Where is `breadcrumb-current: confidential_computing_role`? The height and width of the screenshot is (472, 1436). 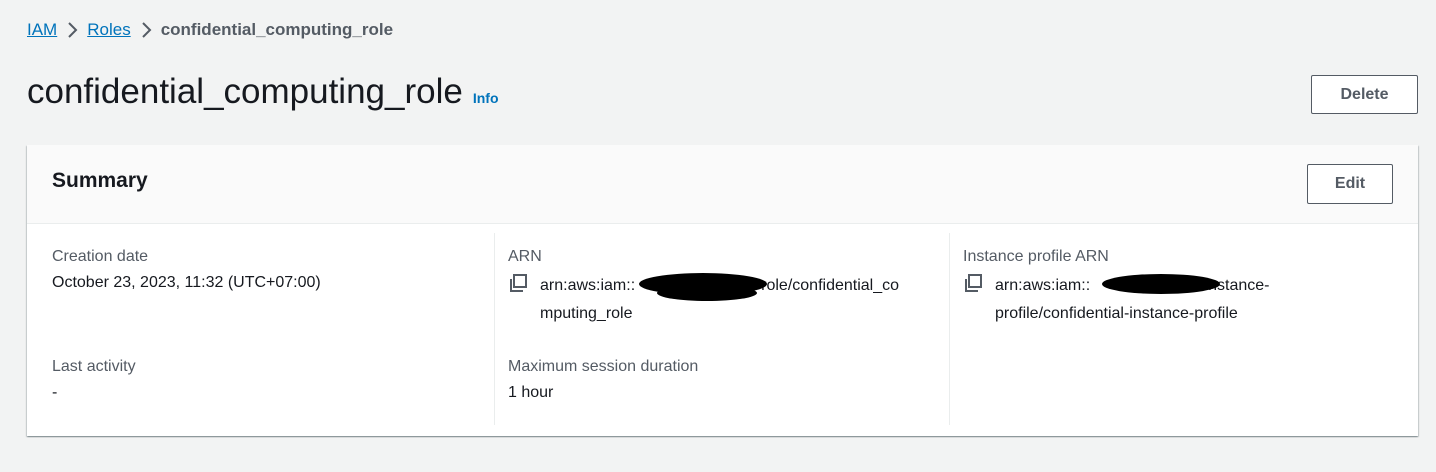
breadcrumb-current: confidential_computing_role is located at coordinates (277, 29).